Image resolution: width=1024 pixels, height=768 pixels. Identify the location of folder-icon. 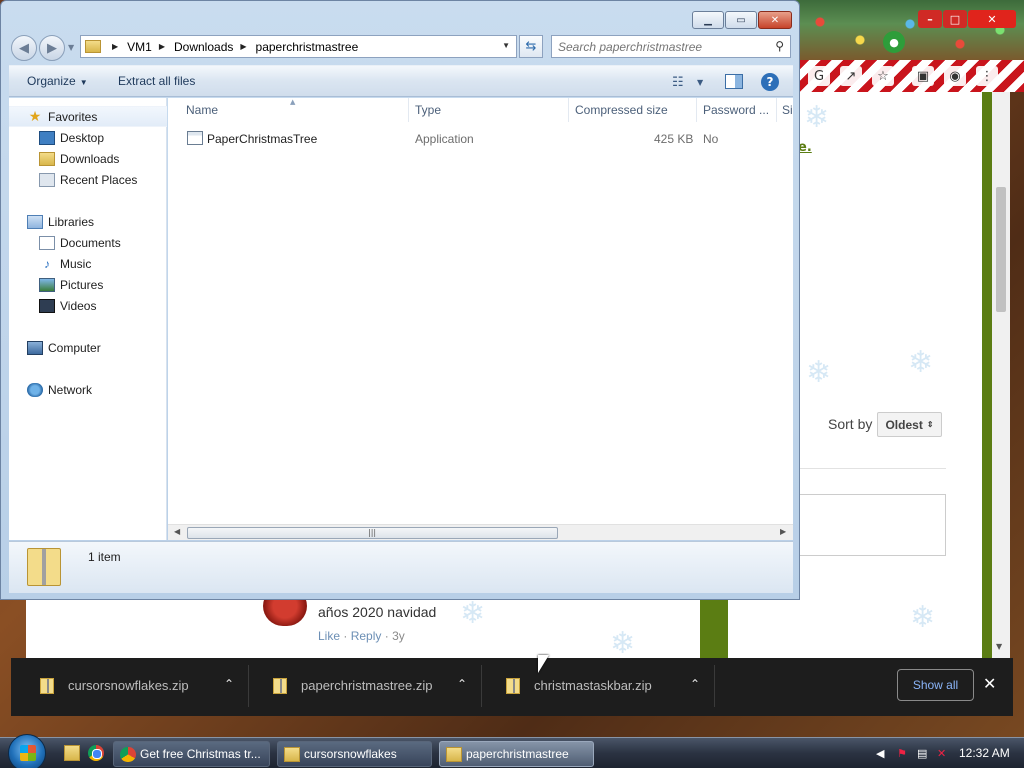
(454, 754).